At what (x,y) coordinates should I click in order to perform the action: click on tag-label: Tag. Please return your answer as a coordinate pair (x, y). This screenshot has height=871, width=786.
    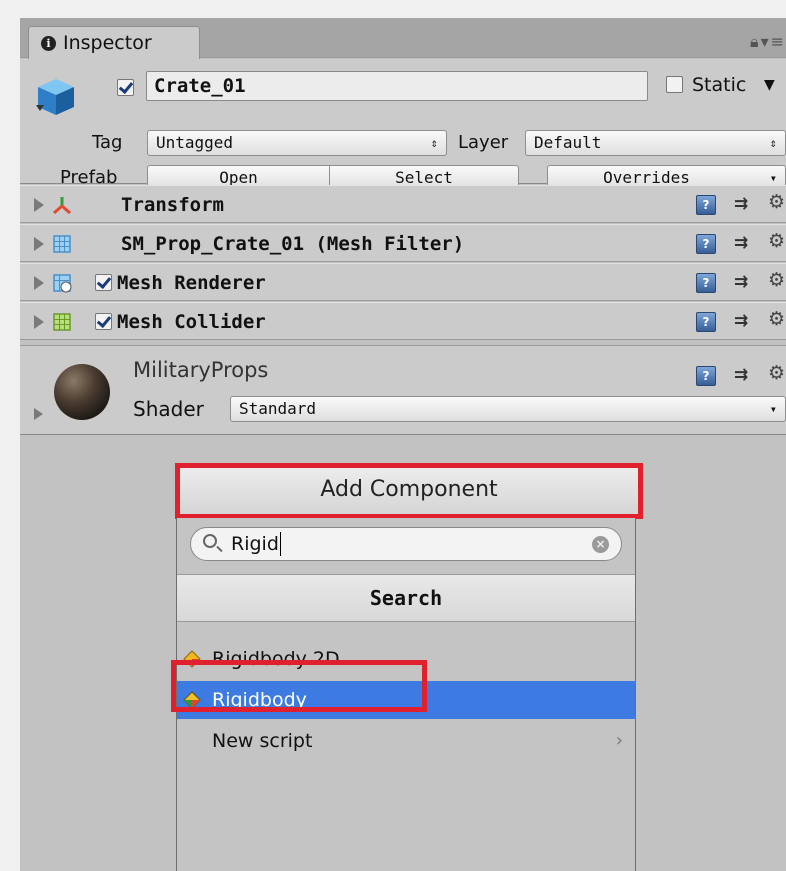
    Looking at the image, I should click on (107, 142).